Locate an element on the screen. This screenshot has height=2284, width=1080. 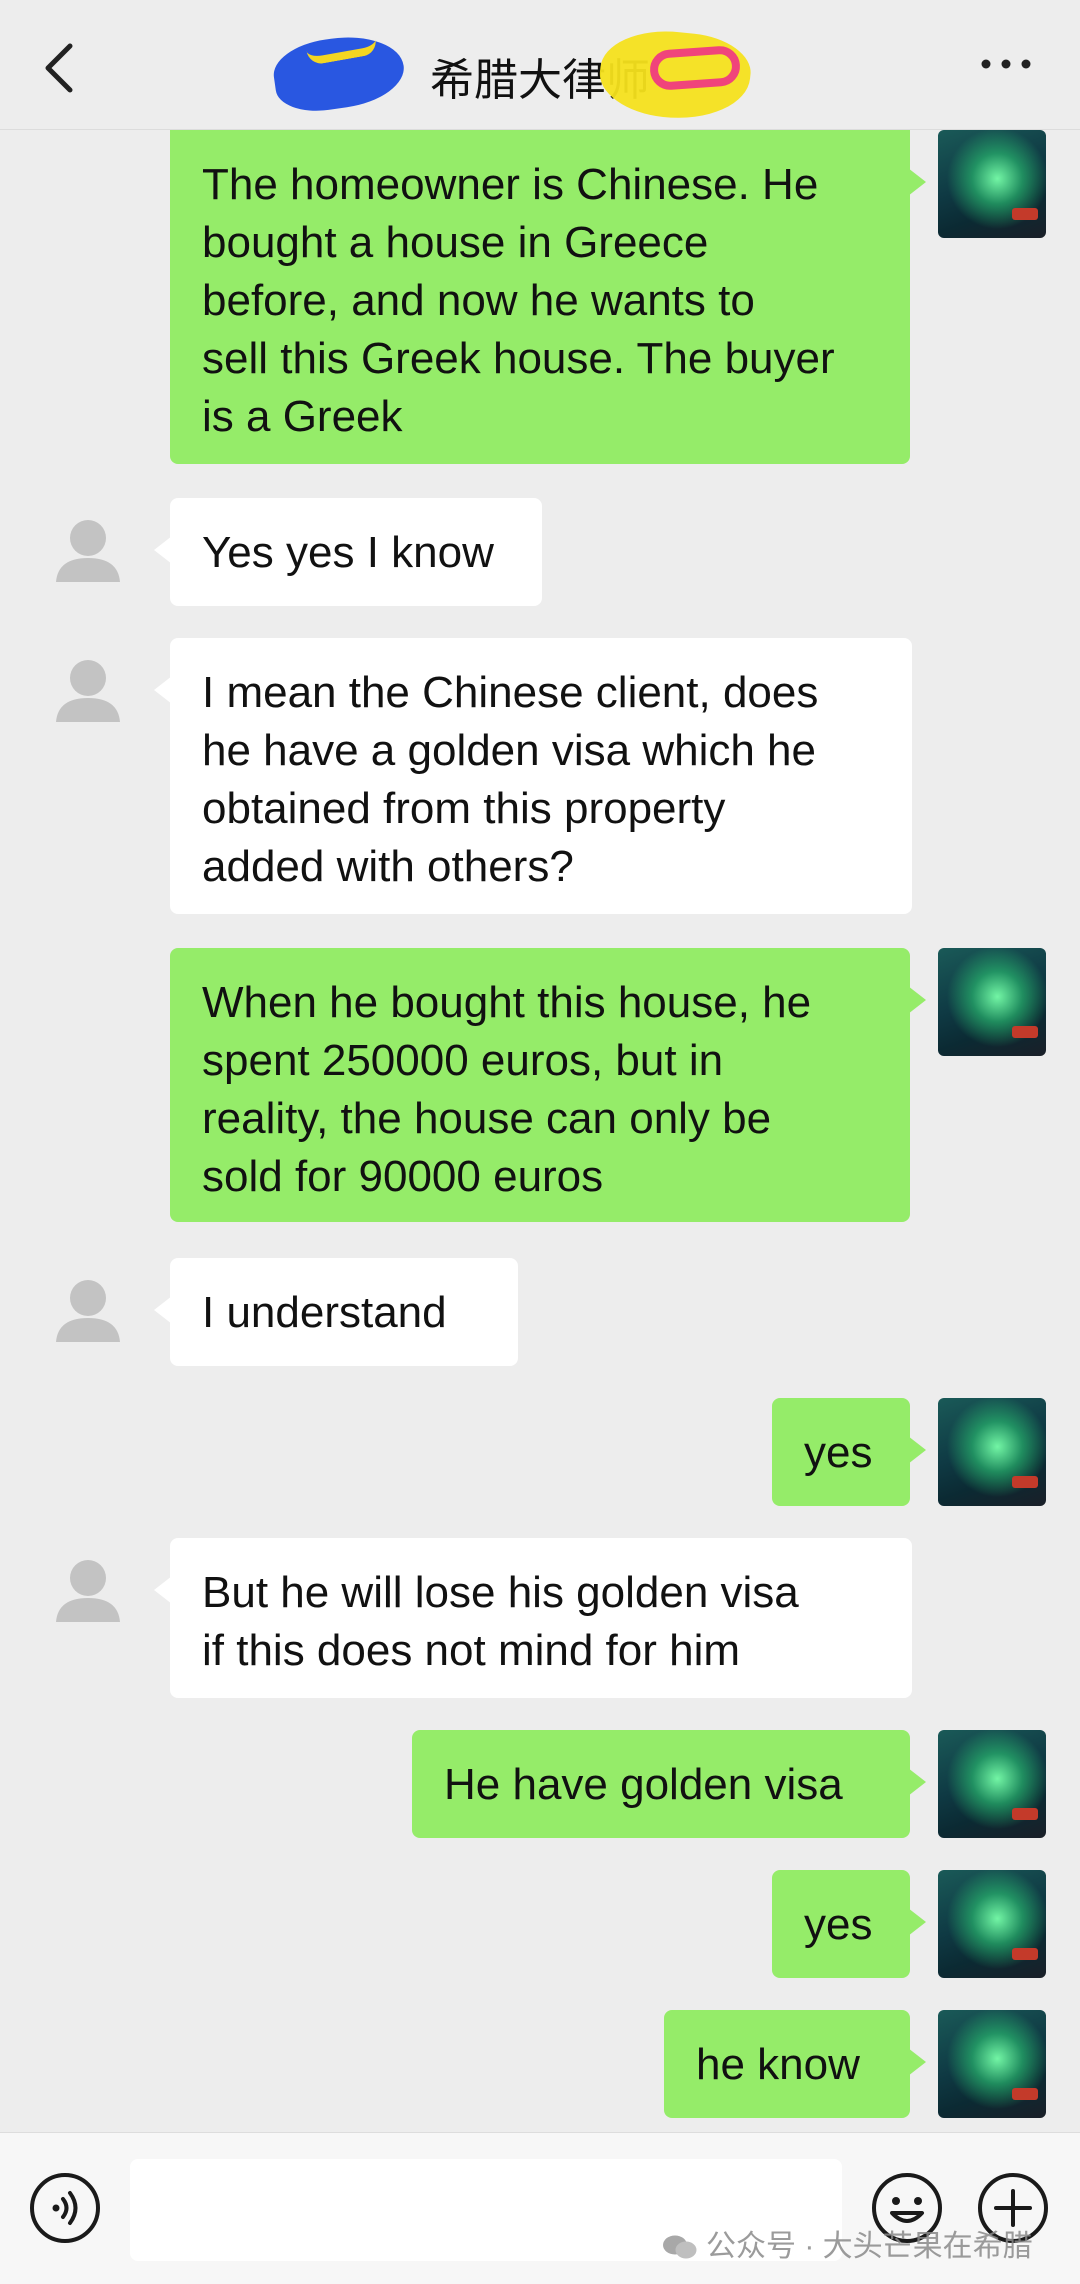
more-button is located at coordinates (1006, 64).